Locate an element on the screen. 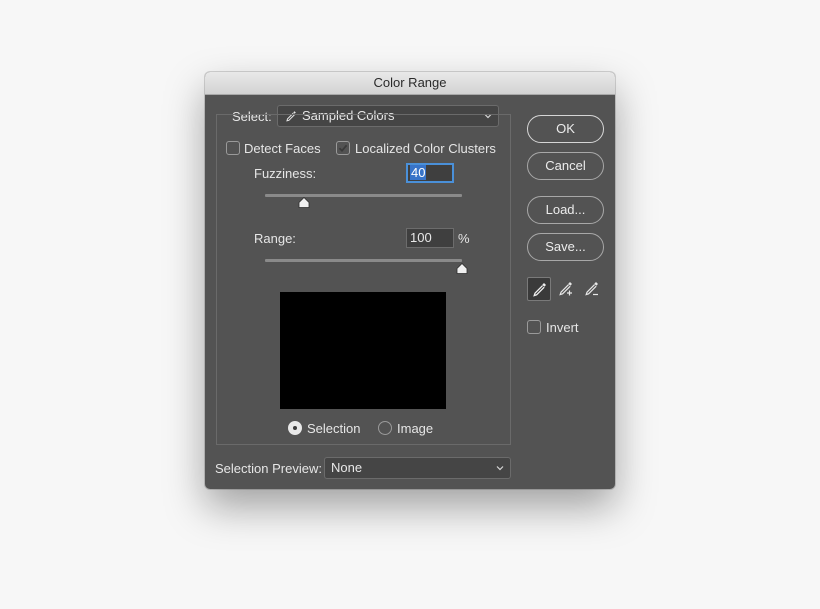 The image size is (820, 609). selection-radio is located at coordinates (295, 428).